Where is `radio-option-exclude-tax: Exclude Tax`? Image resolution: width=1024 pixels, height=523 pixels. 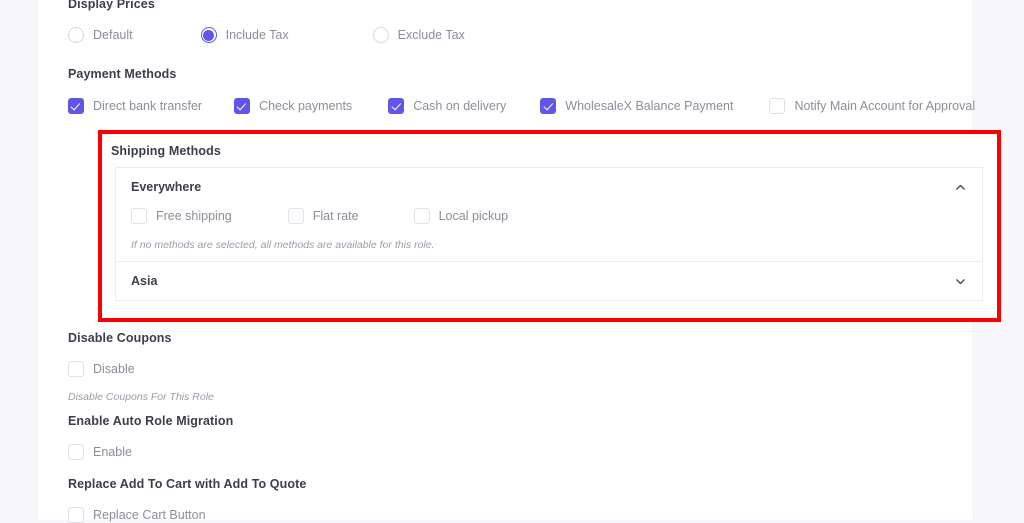 radio-option-exclude-tax: Exclude Tax is located at coordinates (418, 35).